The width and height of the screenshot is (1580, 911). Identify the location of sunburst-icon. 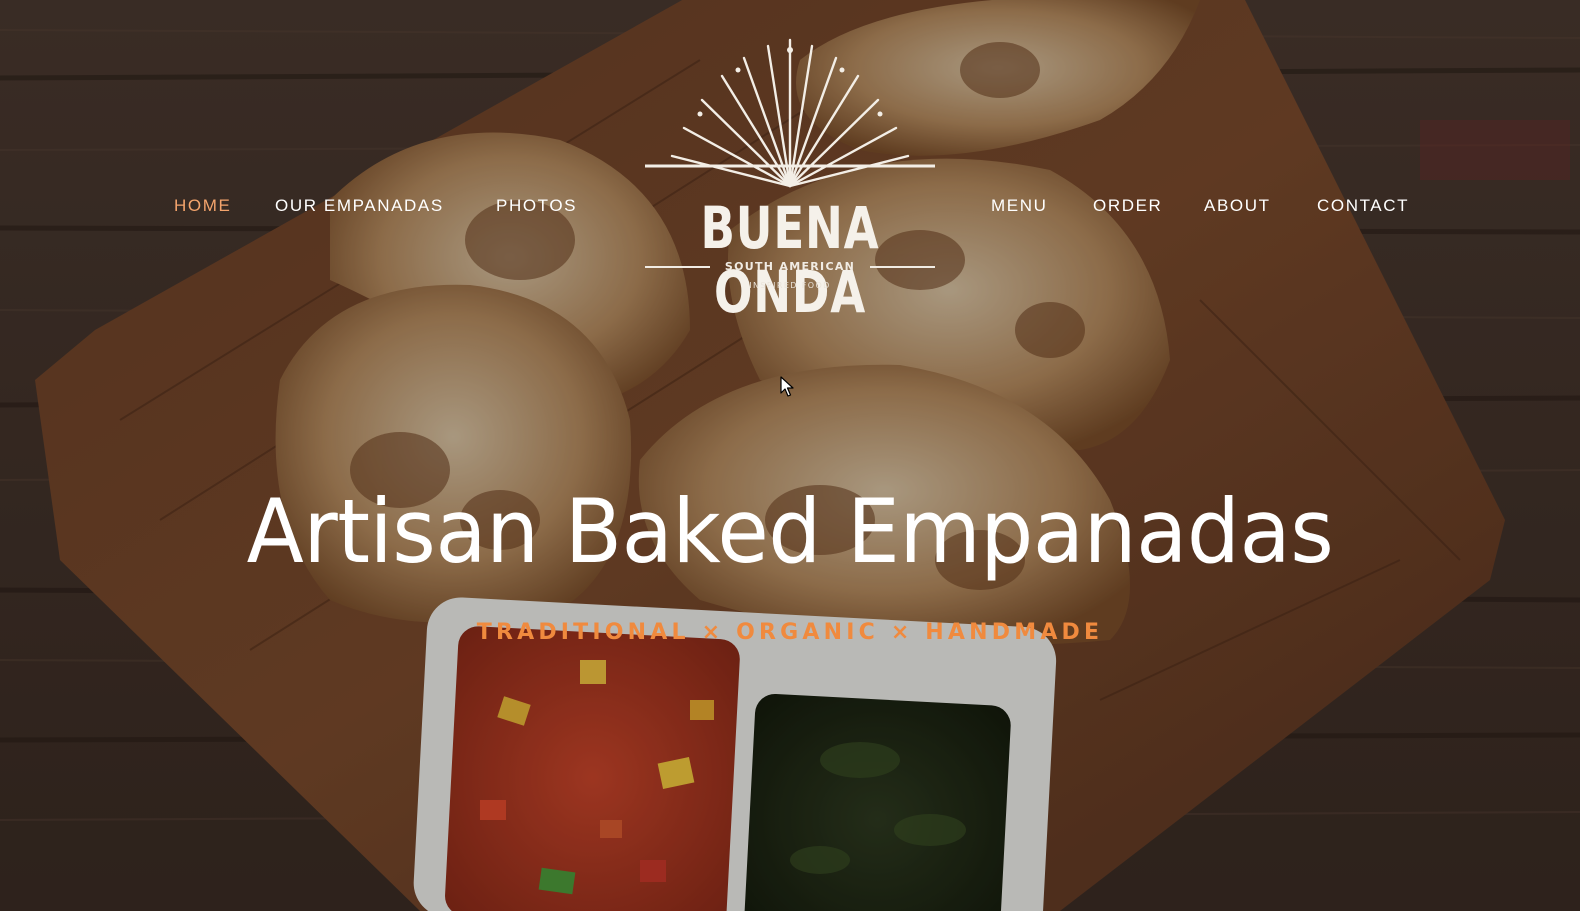
(790, 113).